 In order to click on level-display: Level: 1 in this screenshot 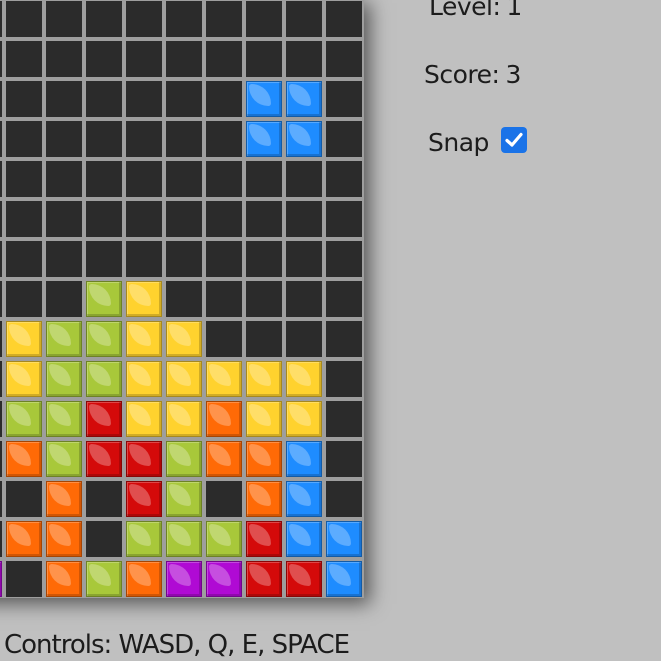, I will do `click(475, 10)`.